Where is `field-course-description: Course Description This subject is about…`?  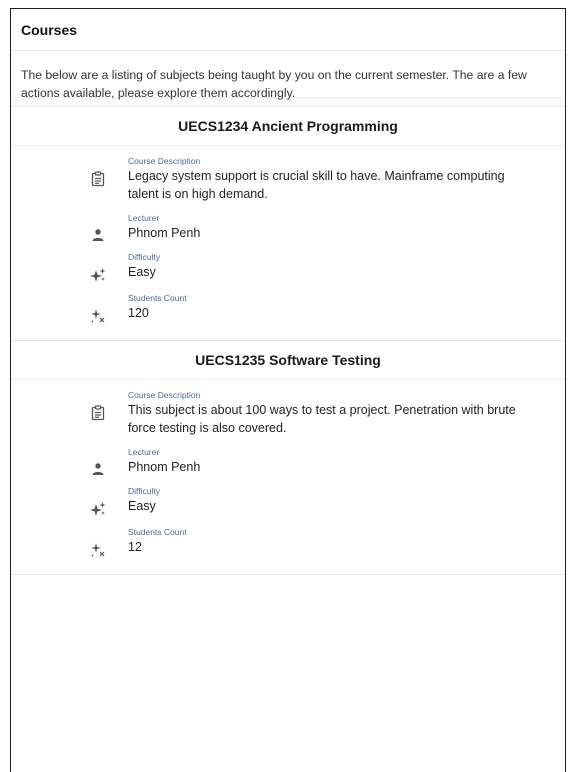
field-course-description: Course Description This subject is about… is located at coordinates (288, 413).